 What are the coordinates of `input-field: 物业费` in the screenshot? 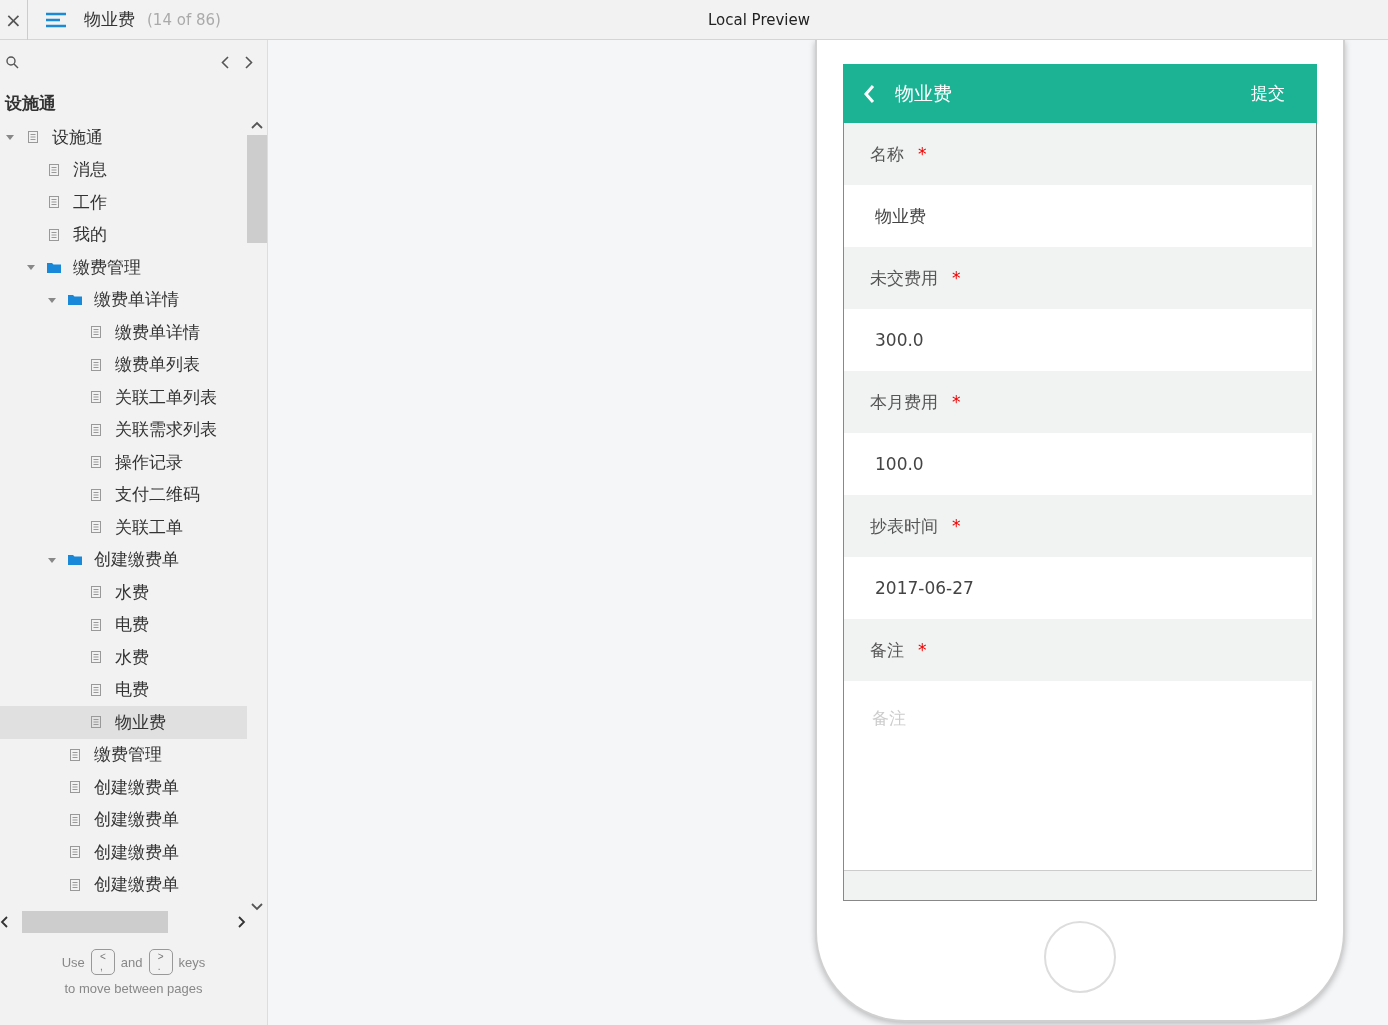 It's located at (1078, 216).